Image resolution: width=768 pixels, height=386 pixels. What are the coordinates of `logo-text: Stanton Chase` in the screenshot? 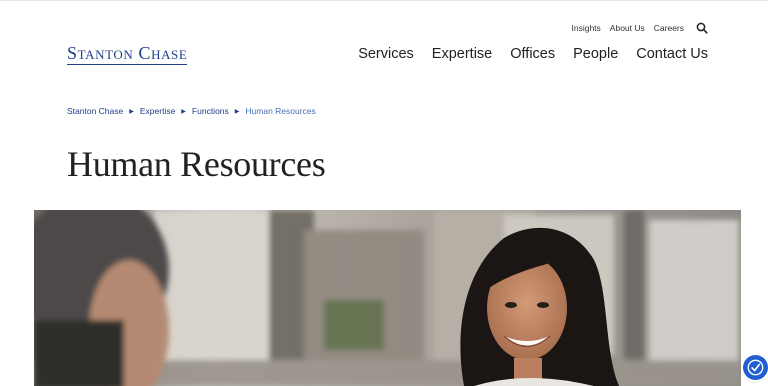 It's located at (127, 53).